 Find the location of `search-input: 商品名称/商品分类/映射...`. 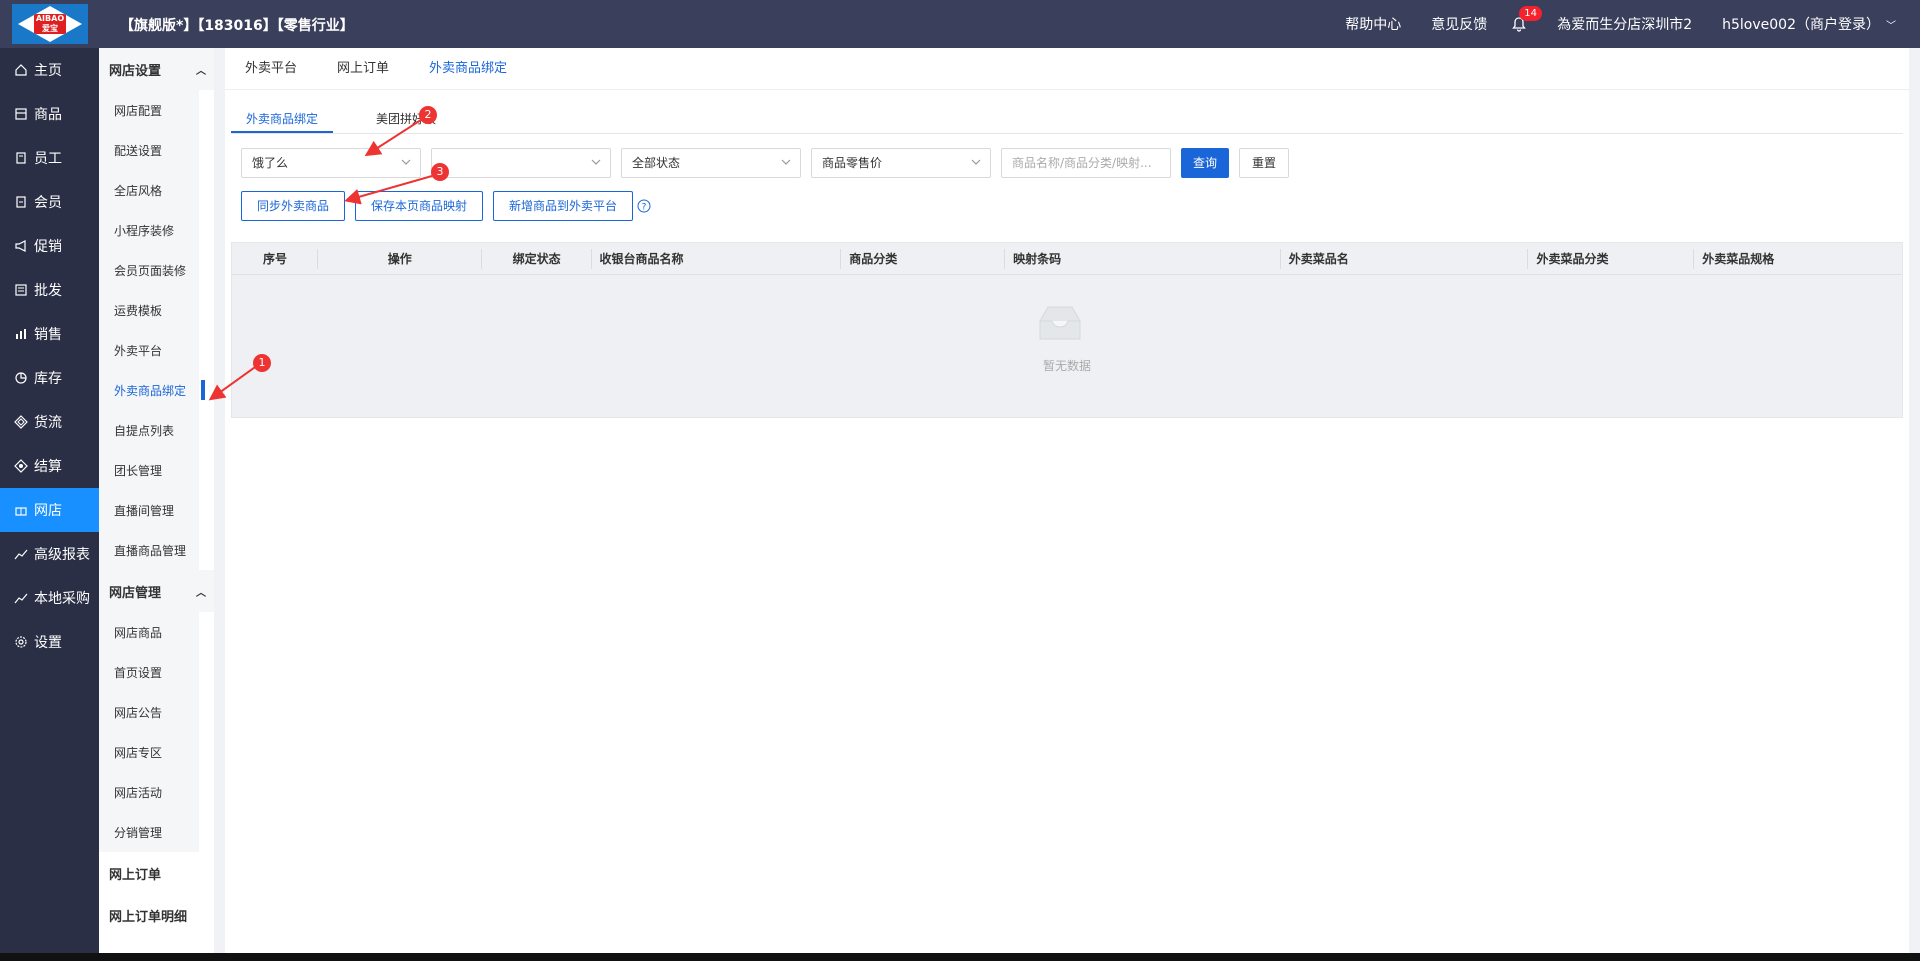

search-input: 商品名称/商品分类/映射... is located at coordinates (1086, 163).